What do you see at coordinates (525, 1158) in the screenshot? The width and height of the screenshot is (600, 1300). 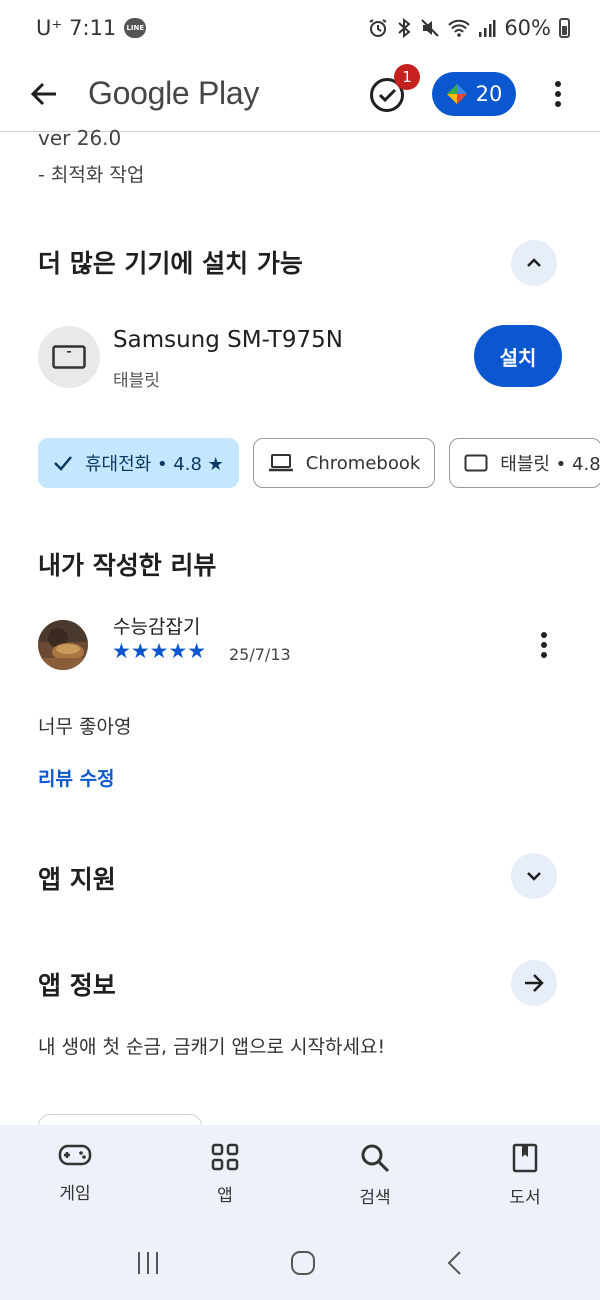 I see `book-icon` at bounding box center [525, 1158].